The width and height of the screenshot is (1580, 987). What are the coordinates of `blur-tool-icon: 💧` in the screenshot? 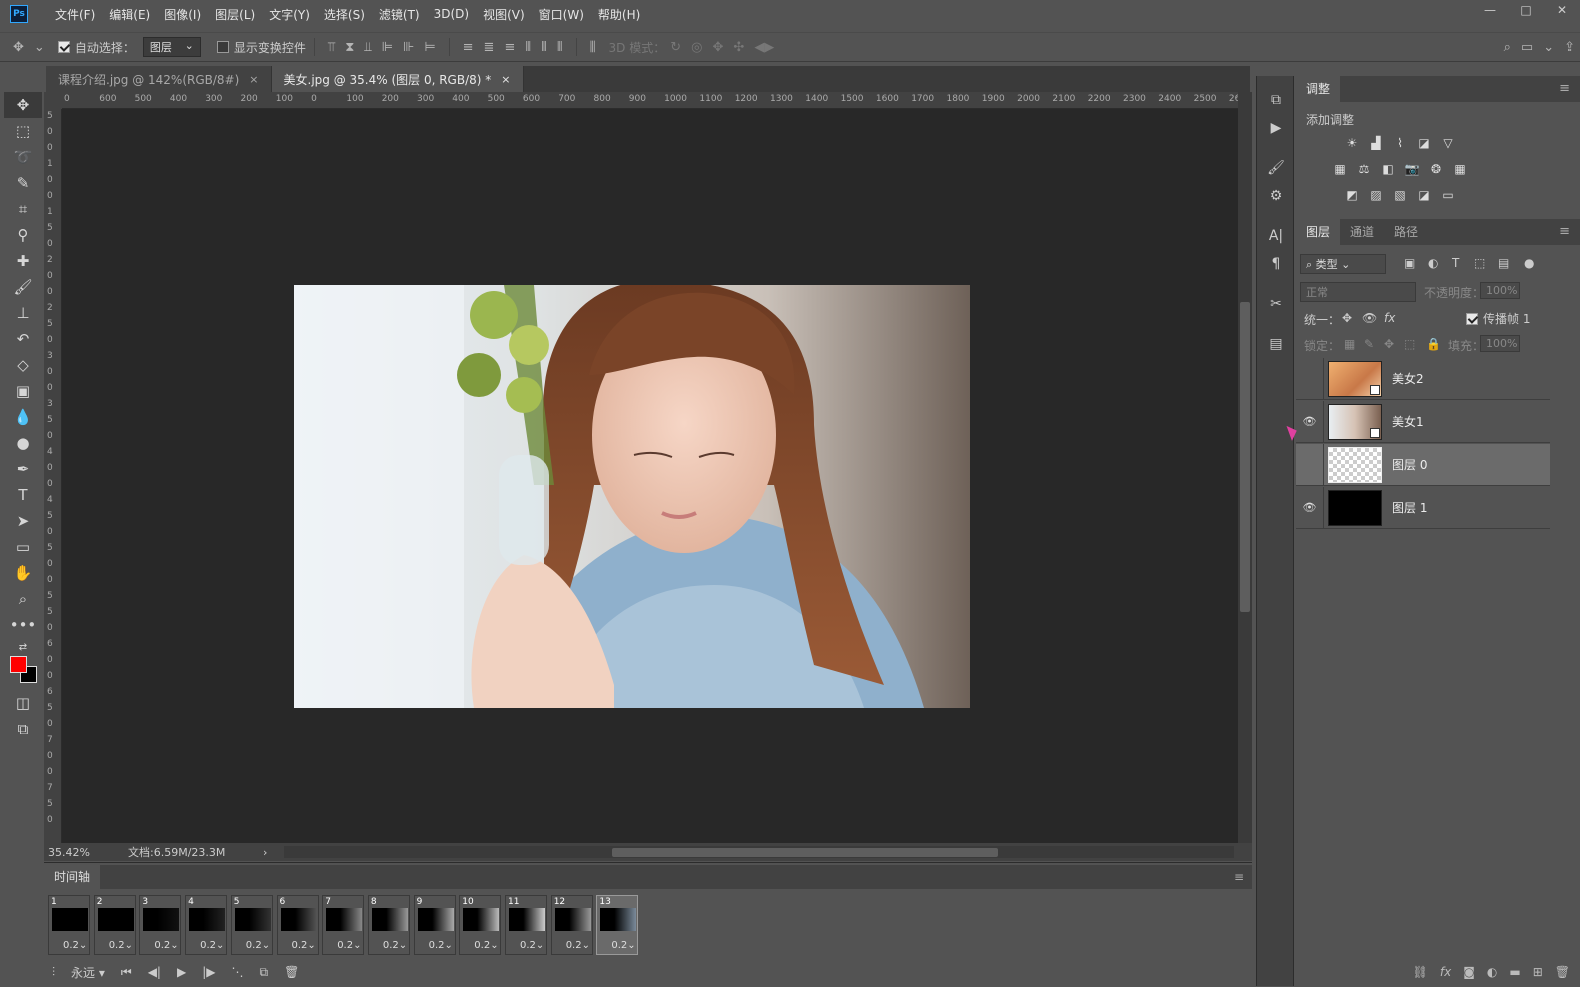 It's located at (23, 417).